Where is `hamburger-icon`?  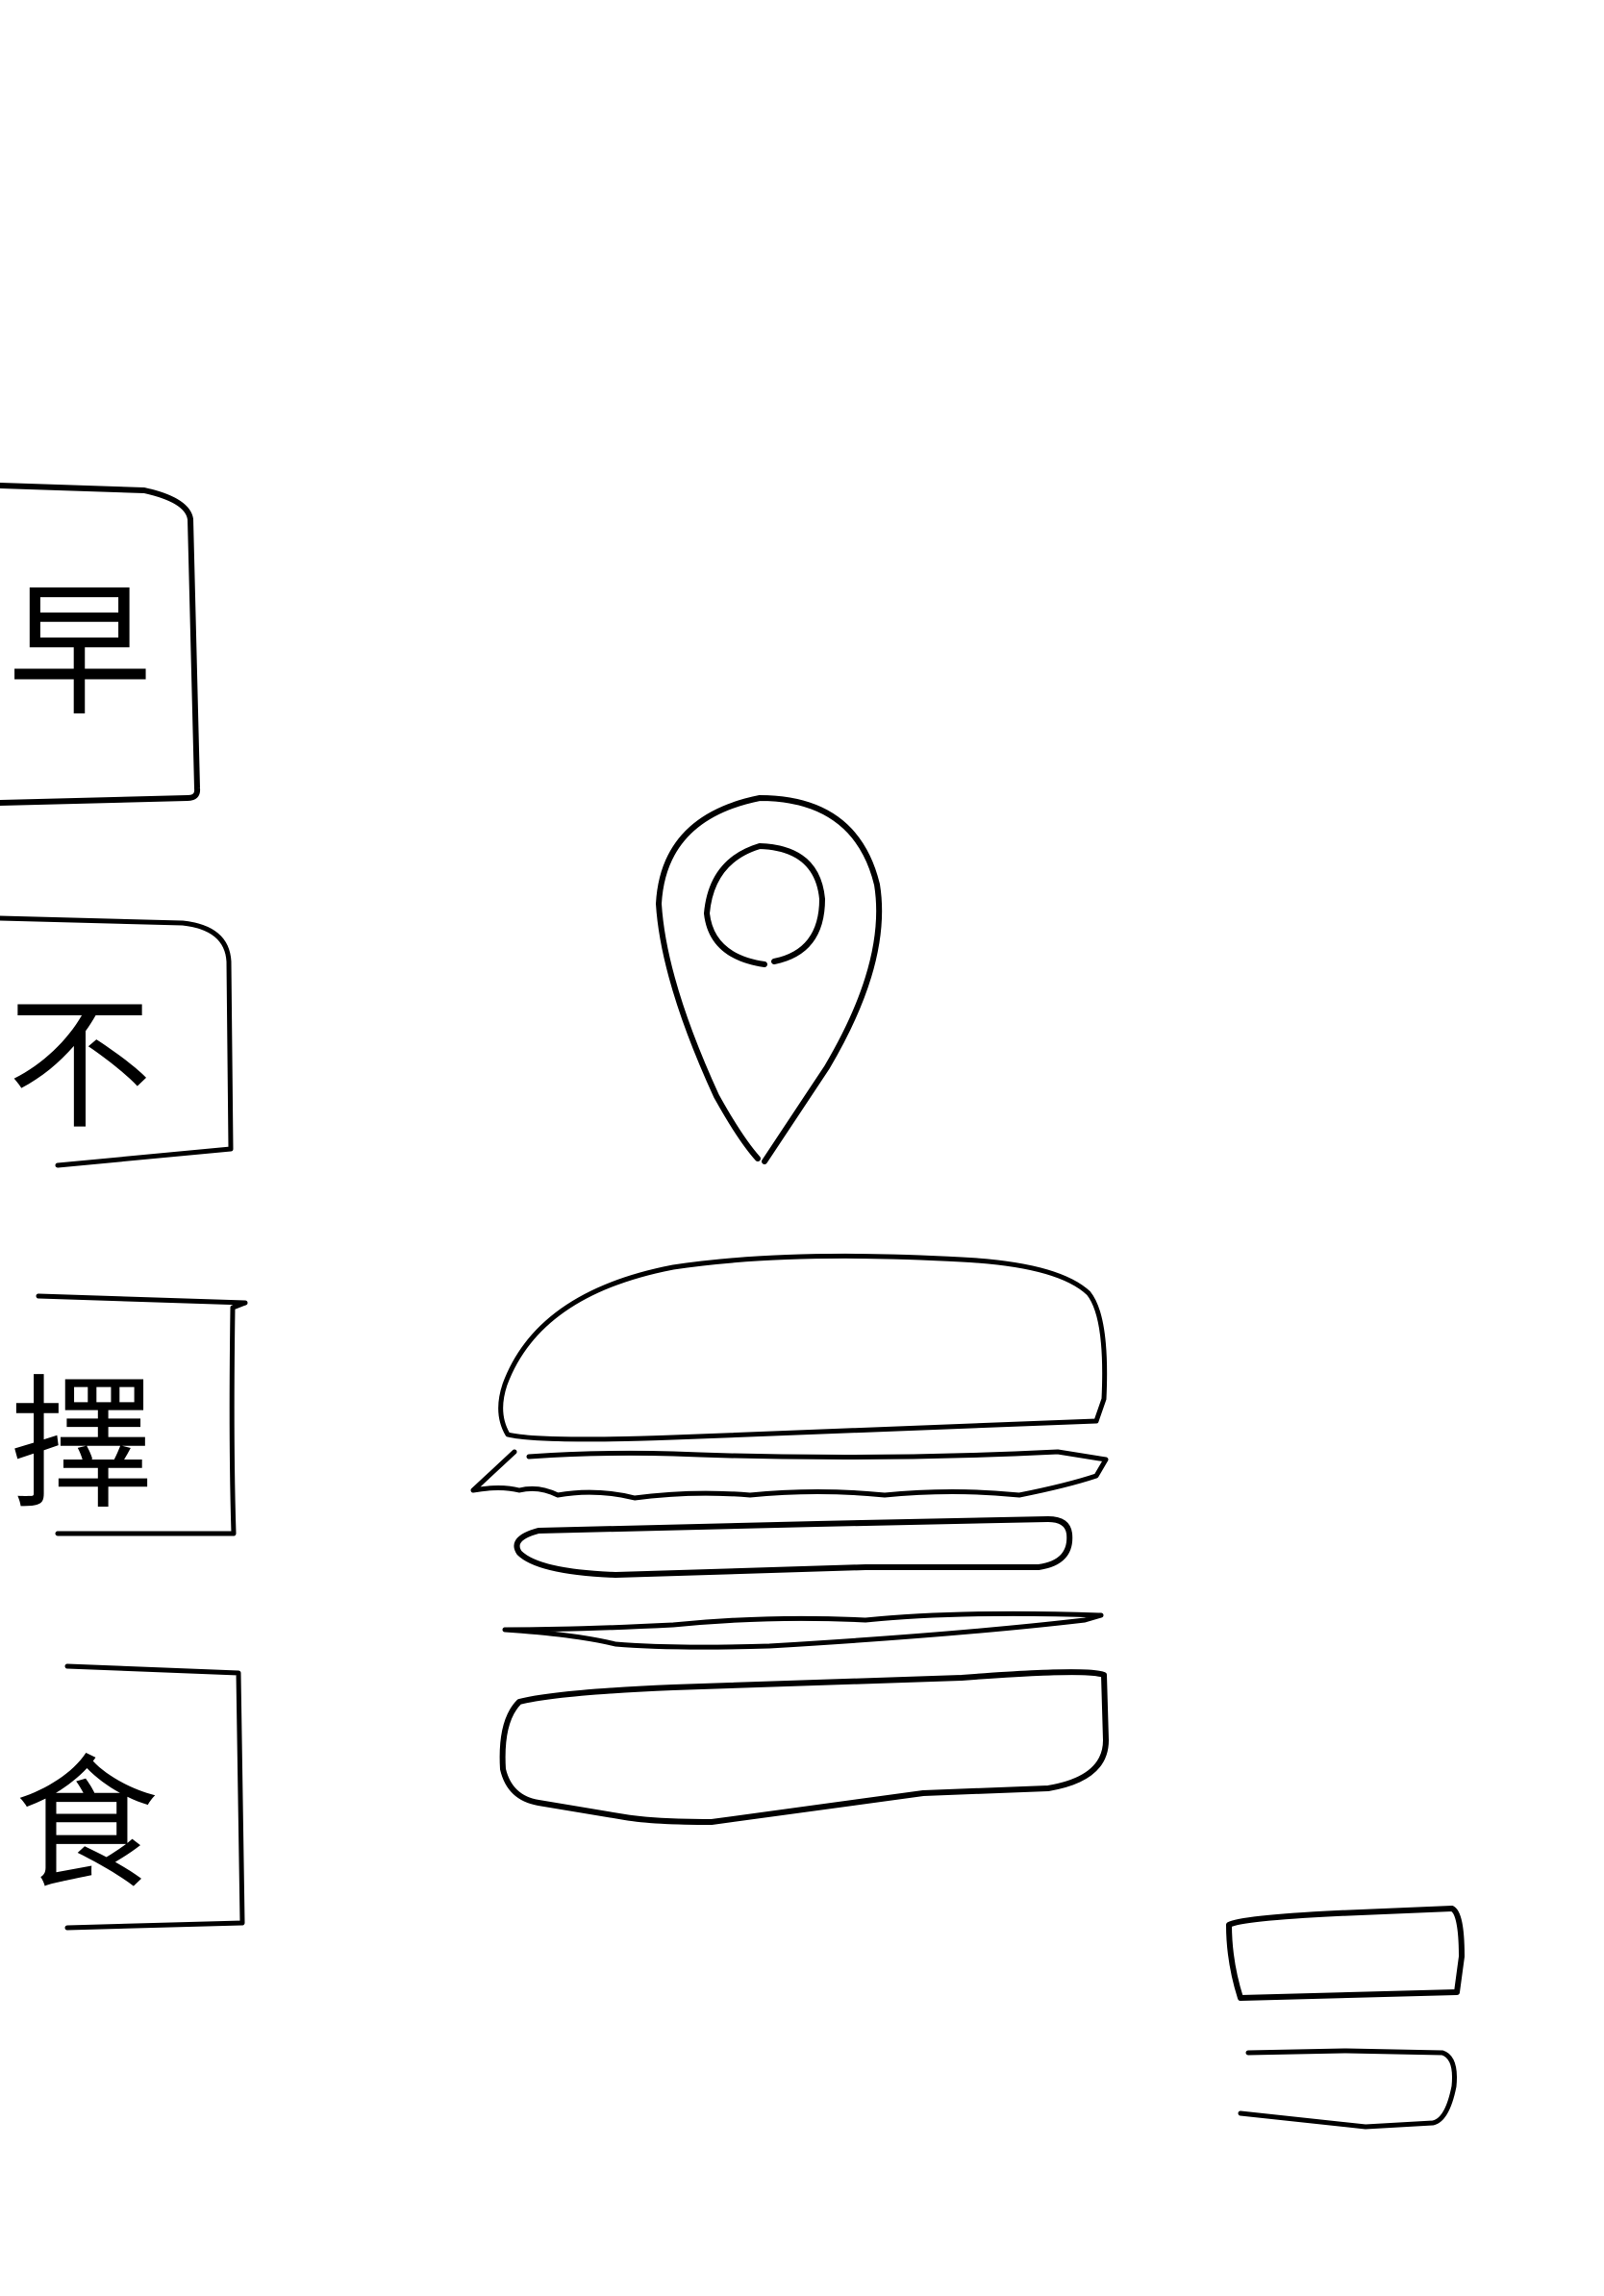 hamburger-icon is located at coordinates (788, 1538).